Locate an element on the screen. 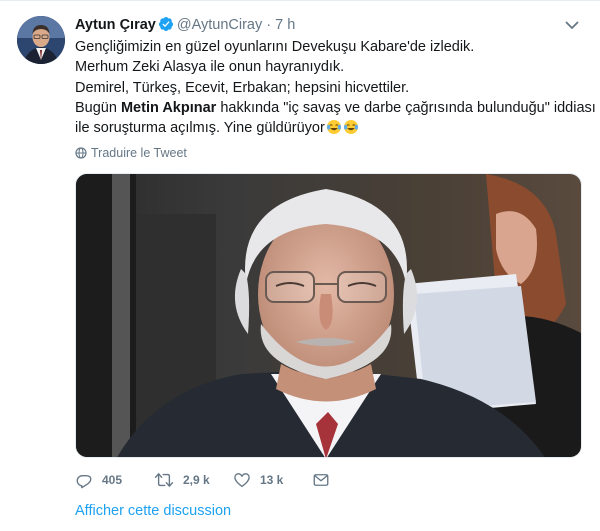  translate-tweet-link: Traduire le Tweet is located at coordinates (131, 153).